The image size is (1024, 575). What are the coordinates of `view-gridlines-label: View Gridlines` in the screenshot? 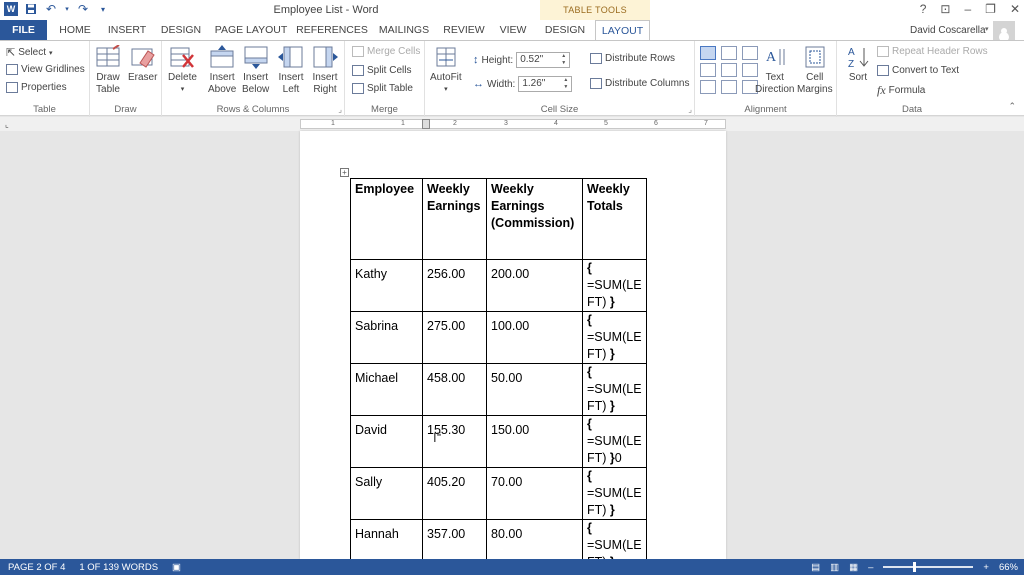 It's located at (53, 69).